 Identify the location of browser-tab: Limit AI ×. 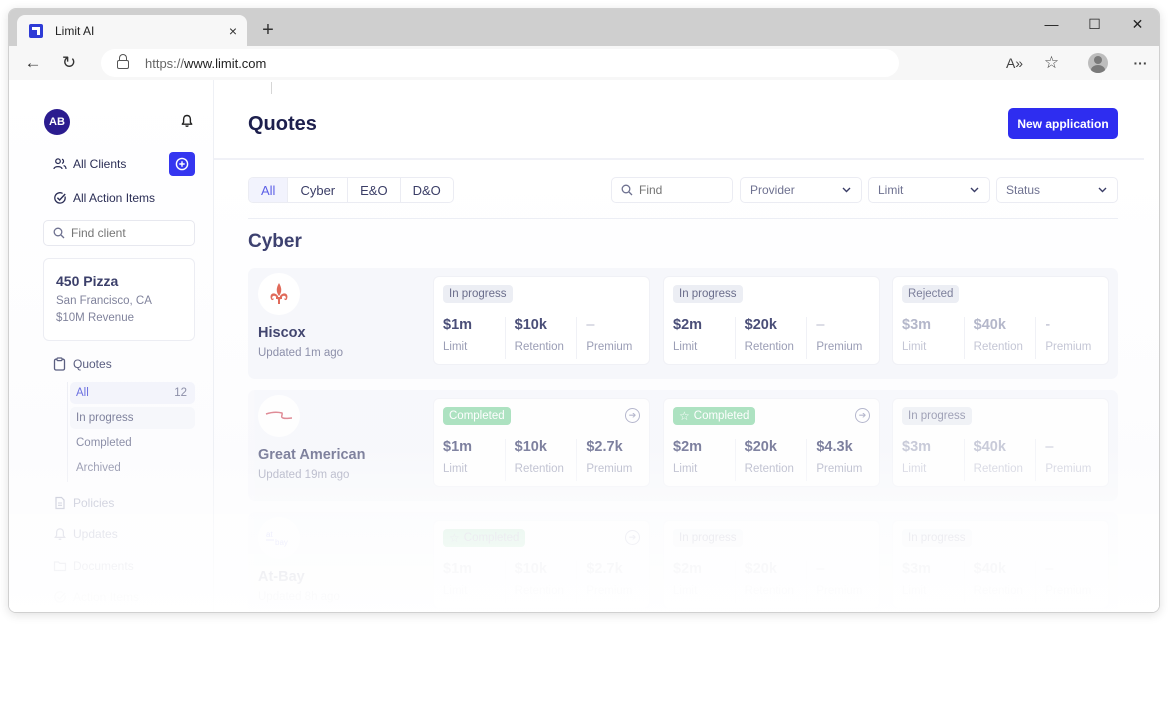
(132, 30).